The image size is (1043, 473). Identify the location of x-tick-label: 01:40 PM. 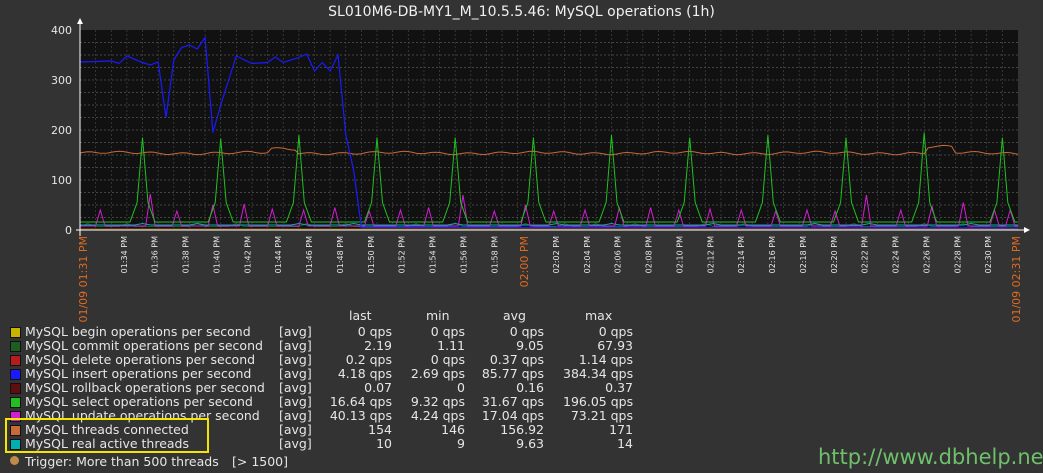
(216, 254).